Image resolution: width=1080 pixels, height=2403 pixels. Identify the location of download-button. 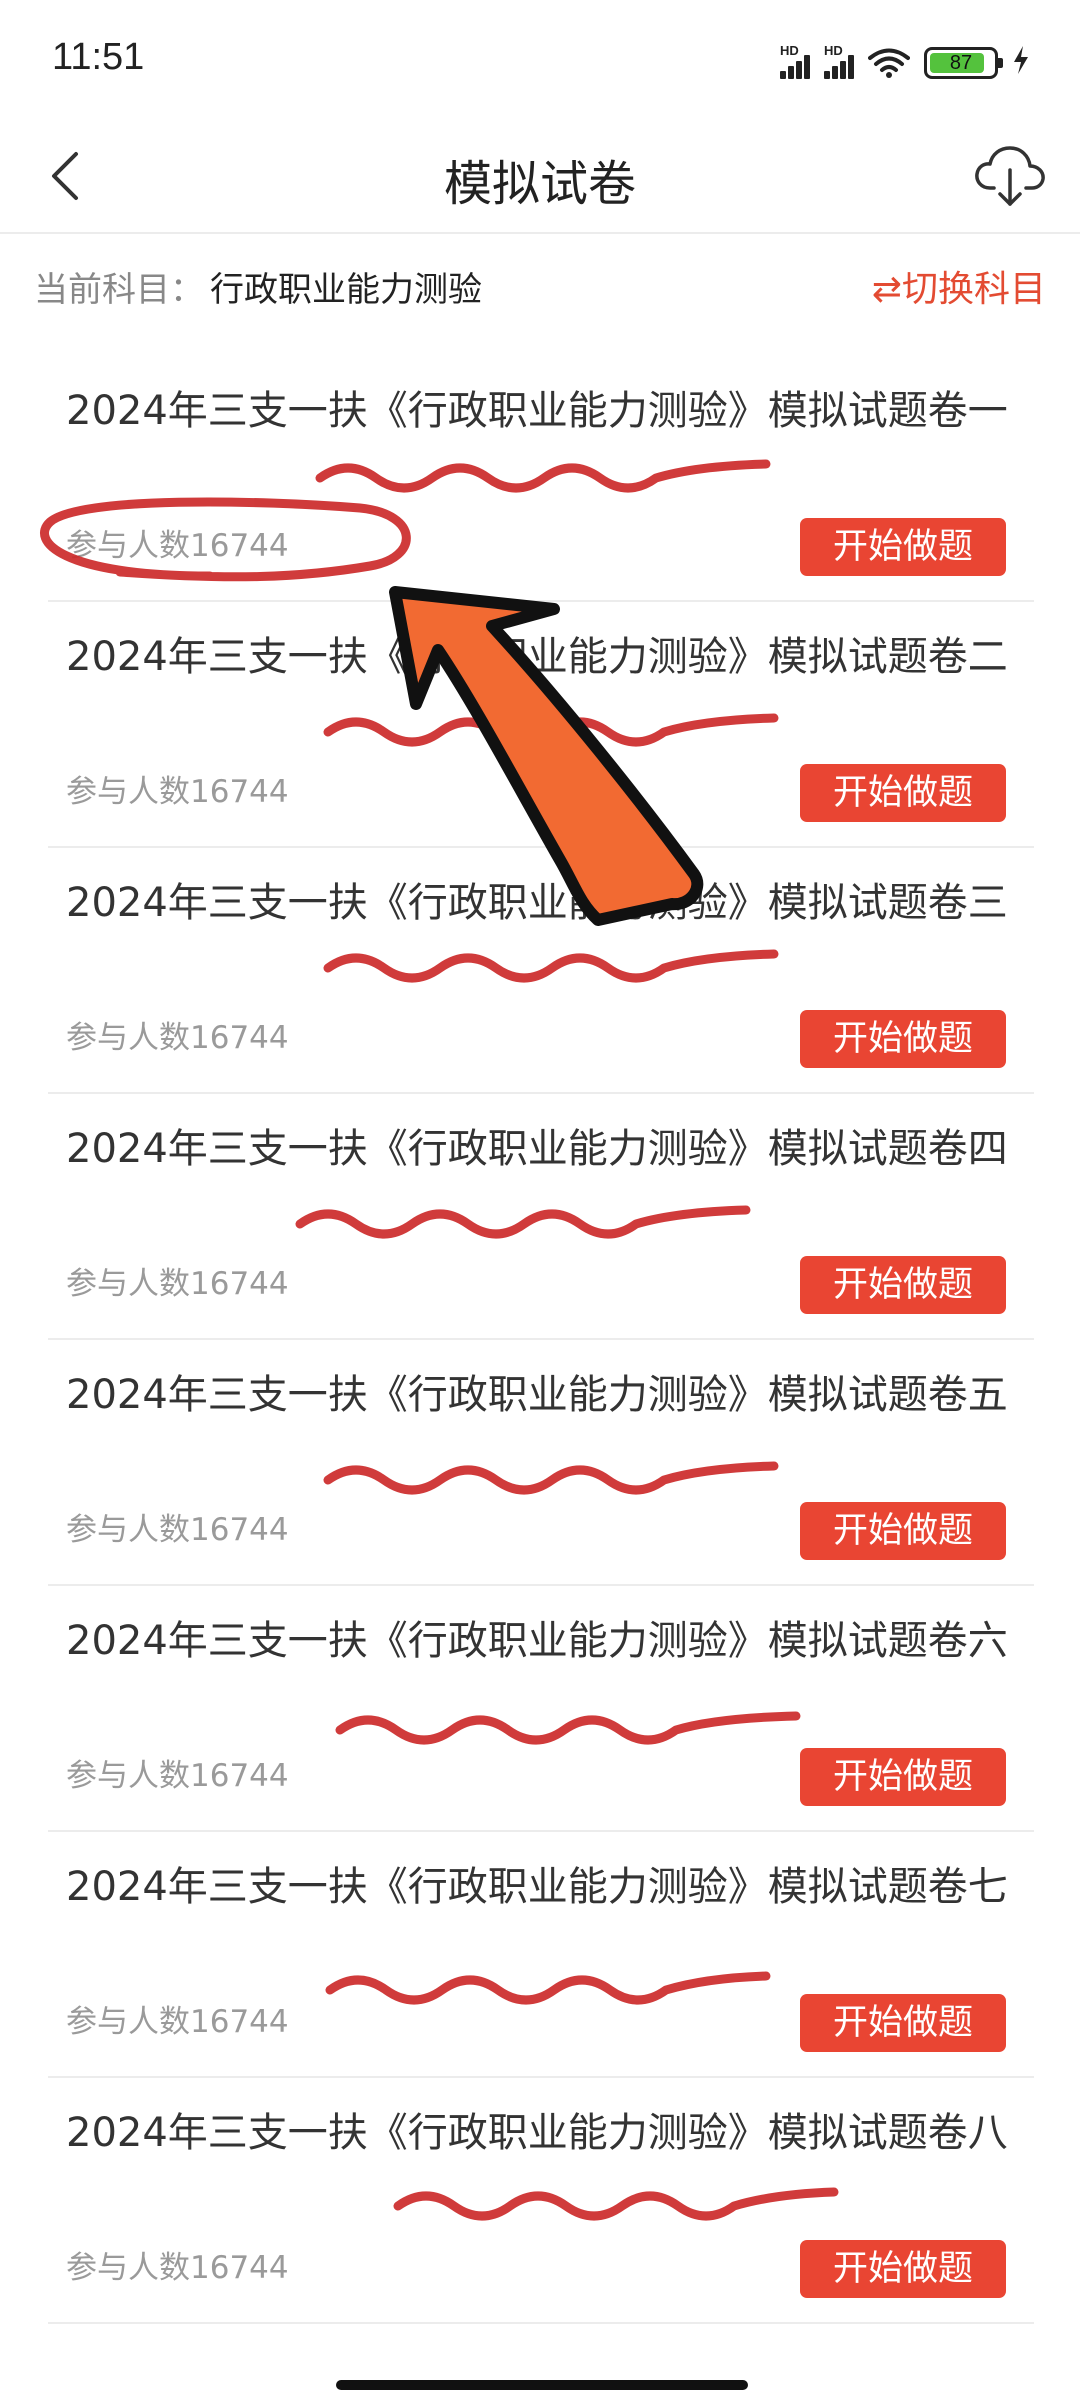
(1010, 176).